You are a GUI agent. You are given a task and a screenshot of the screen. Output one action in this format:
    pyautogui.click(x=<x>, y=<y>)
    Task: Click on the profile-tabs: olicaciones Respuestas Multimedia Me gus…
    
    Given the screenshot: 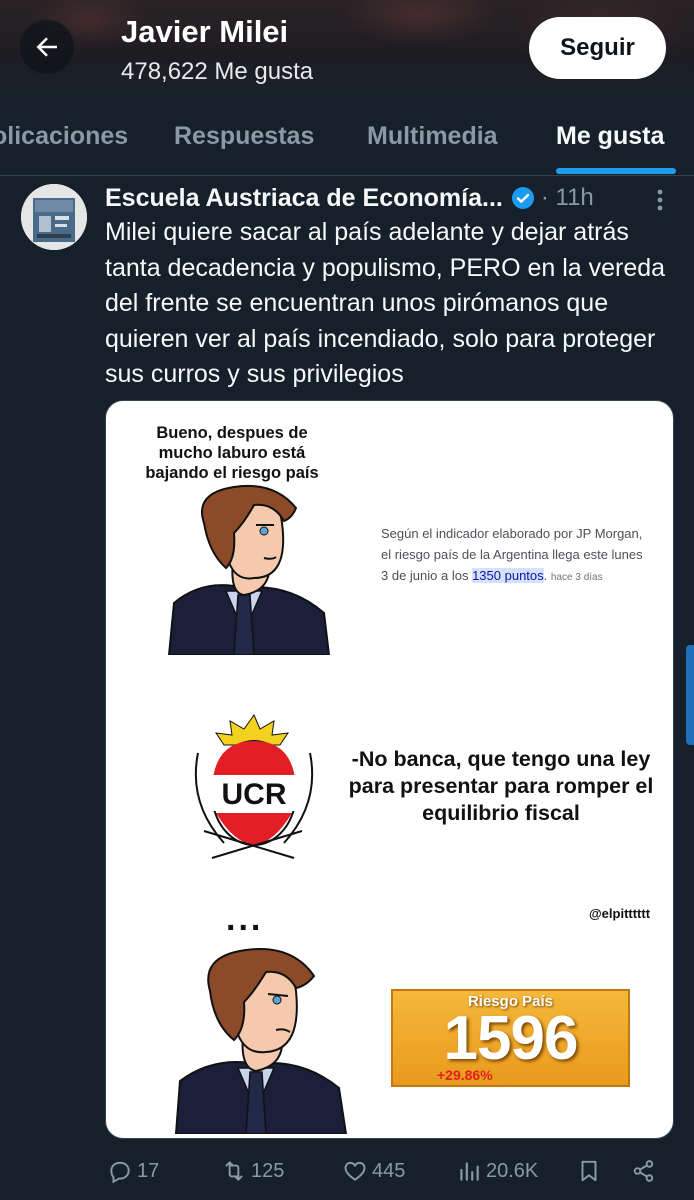 What is the action you would take?
    pyautogui.click(x=347, y=136)
    